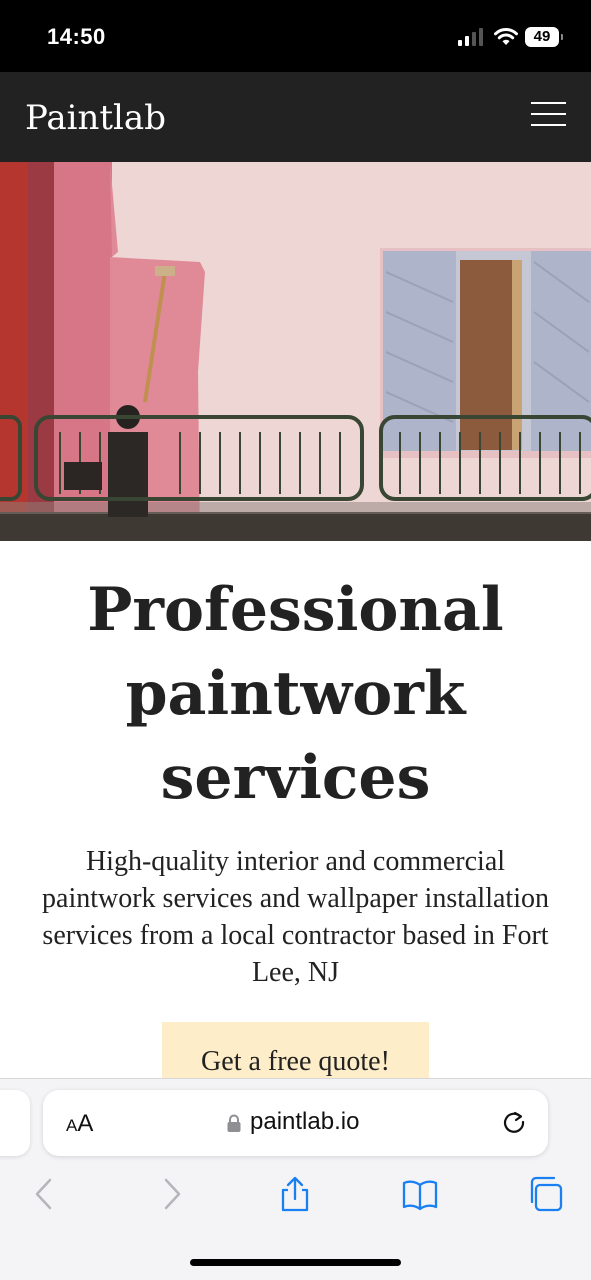 The width and height of the screenshot is (591, 1280). Describe the element at coordinates (420, 1194) in the screenshot. I see `bookmarks-icon` at that location.